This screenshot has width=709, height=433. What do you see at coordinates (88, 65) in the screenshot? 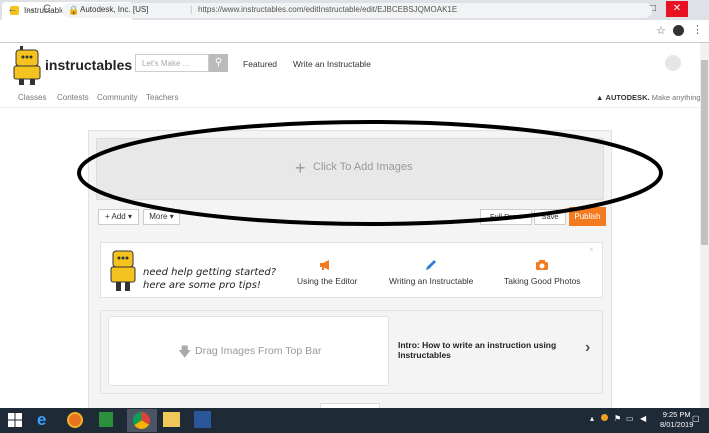
I see `site-logo-text: instructables` at bounding box center [88, 65].